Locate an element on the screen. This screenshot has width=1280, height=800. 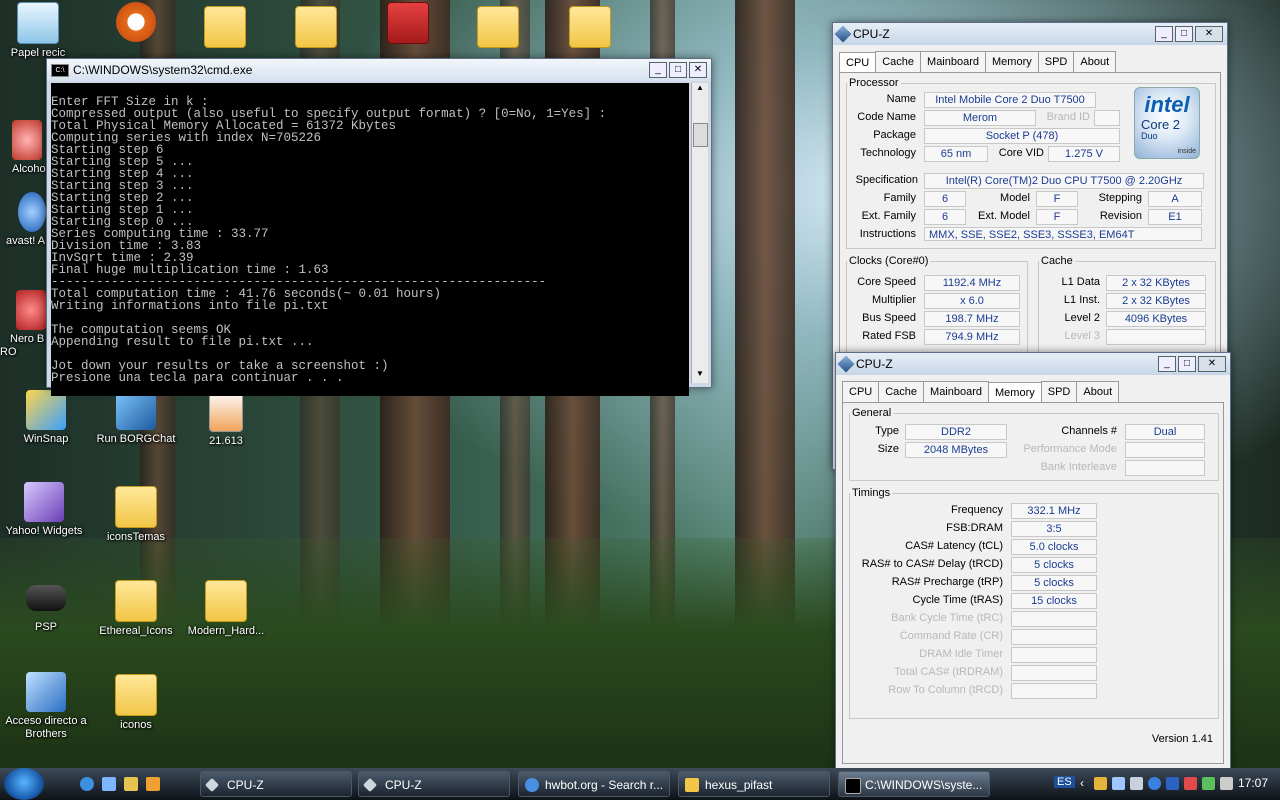
clock: 17:07 is located at coordinates (1253, 783).